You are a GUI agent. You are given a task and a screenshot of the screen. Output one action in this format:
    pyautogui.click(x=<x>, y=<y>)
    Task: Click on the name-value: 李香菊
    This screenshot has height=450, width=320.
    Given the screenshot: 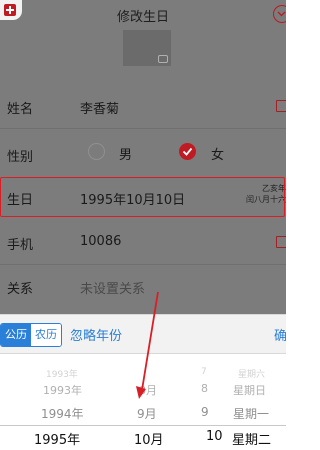 What is the action you would take?
    pyautogui.click(x=100, y=109)
    